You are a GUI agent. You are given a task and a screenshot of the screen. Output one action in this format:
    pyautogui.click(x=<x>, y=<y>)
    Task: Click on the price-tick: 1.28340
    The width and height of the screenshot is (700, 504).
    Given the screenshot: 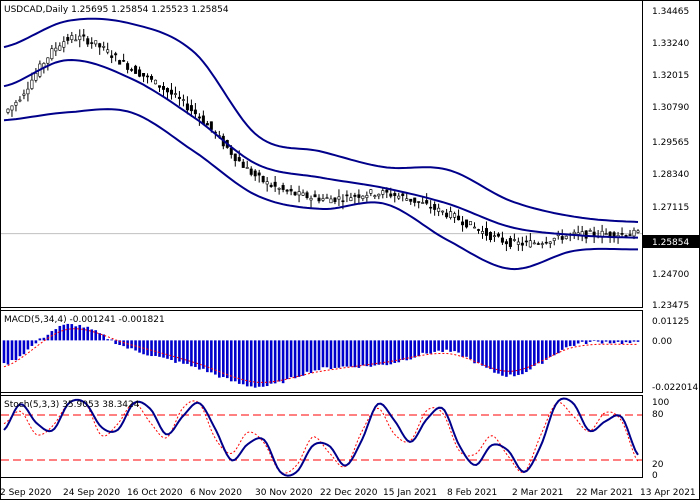 What is the action you would take?
    pyautogui.click(x=670, y=175)
    